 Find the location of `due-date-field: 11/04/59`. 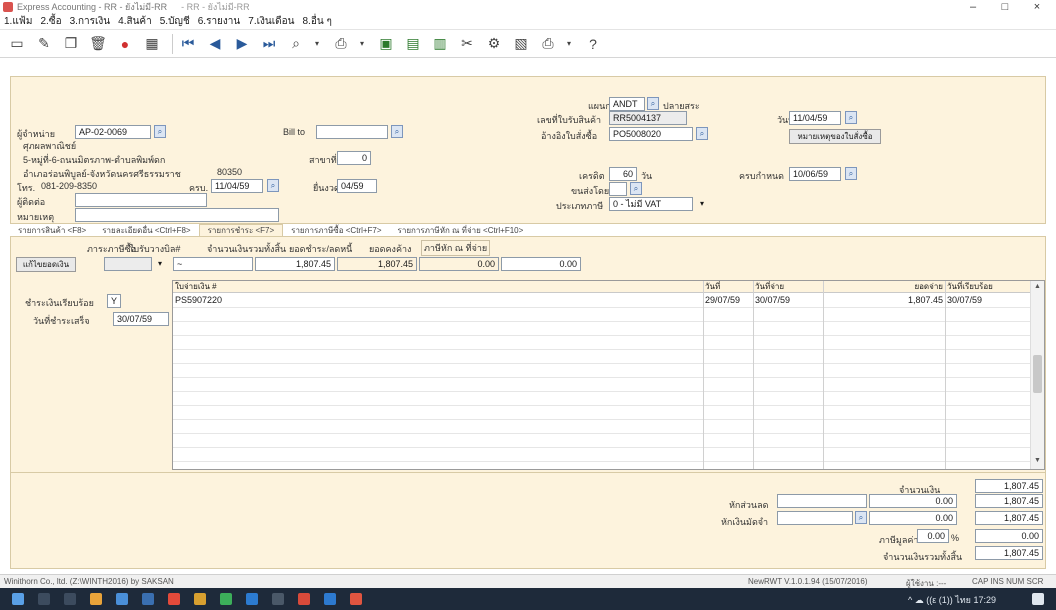

due-date-field: 11/04/59 is located at coordinates (237, 186).